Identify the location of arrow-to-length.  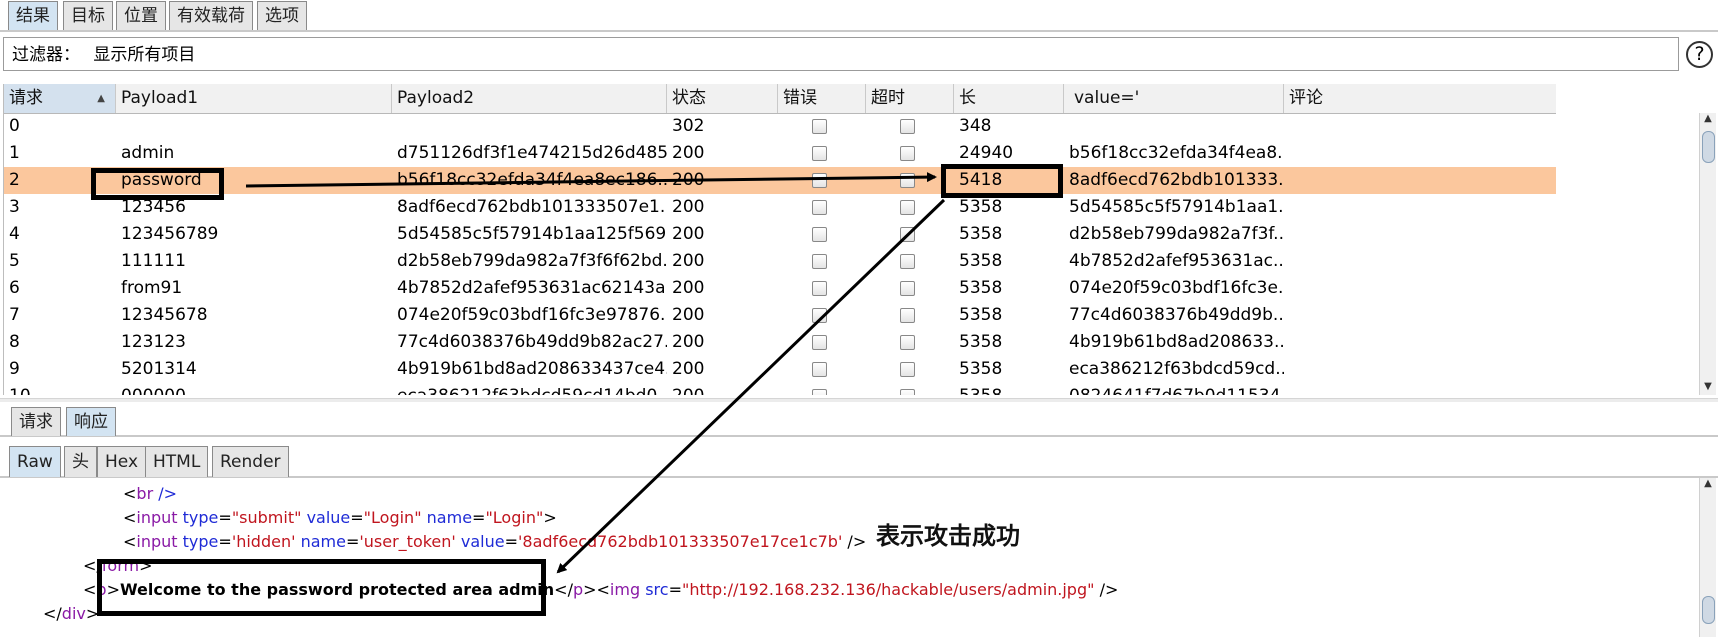
(591, 180).